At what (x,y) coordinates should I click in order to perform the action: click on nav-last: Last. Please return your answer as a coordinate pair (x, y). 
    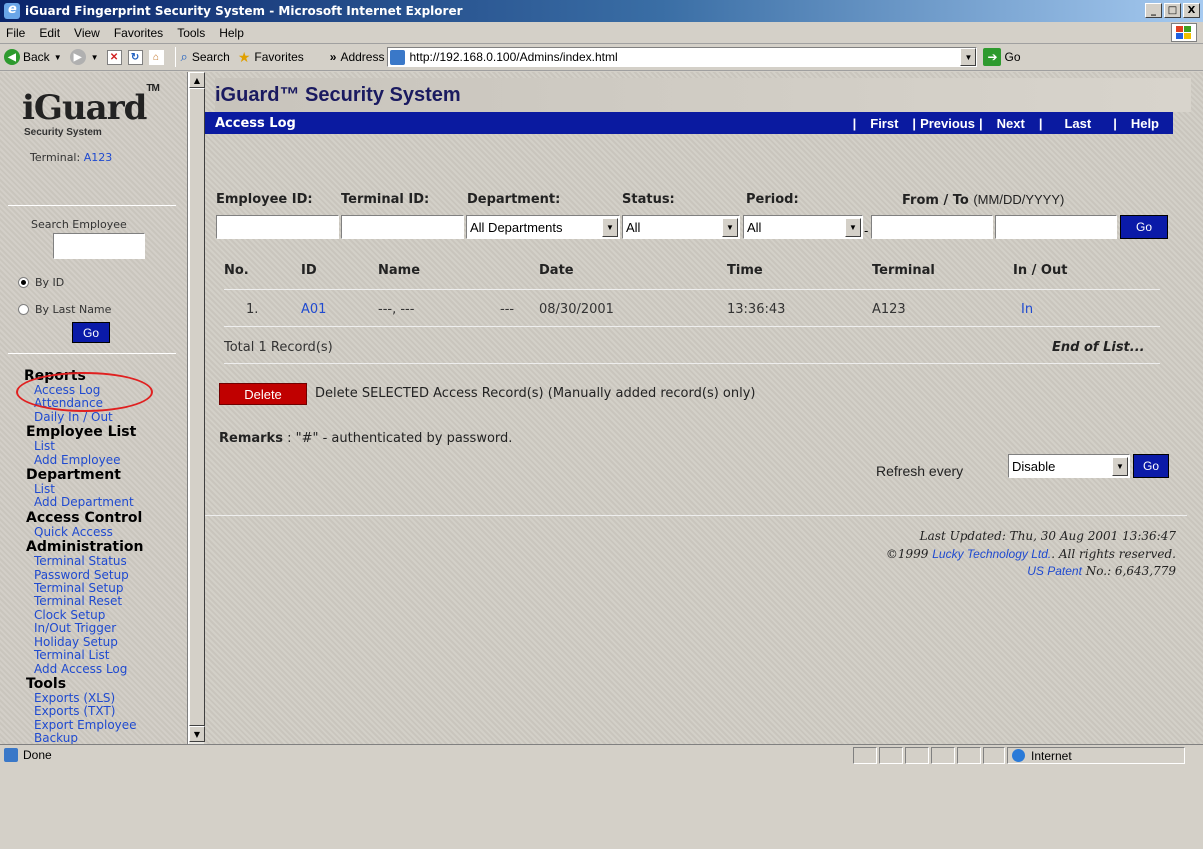
    Looking at the image, I should click on (1077, 123).